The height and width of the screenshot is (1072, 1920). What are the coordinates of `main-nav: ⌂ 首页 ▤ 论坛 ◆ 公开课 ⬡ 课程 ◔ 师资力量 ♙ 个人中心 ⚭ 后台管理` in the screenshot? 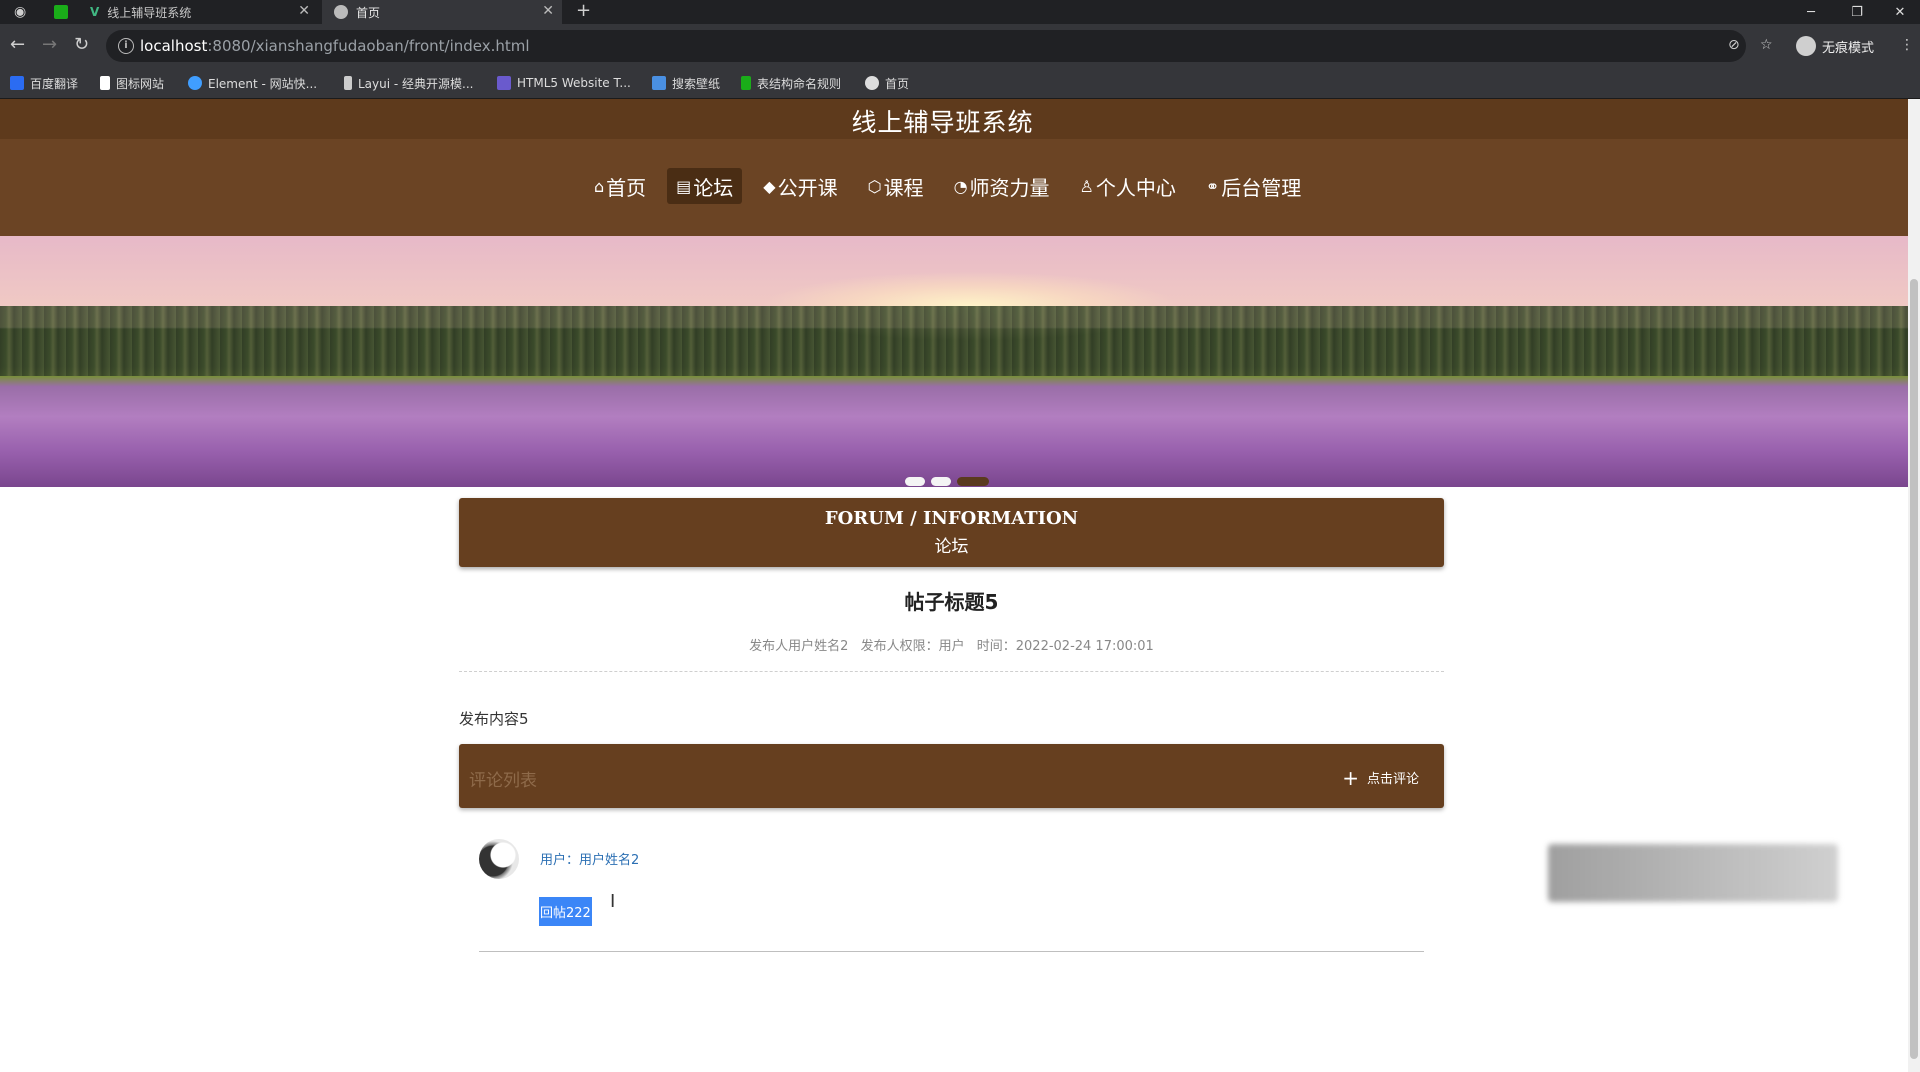 It's located at (953, 186).